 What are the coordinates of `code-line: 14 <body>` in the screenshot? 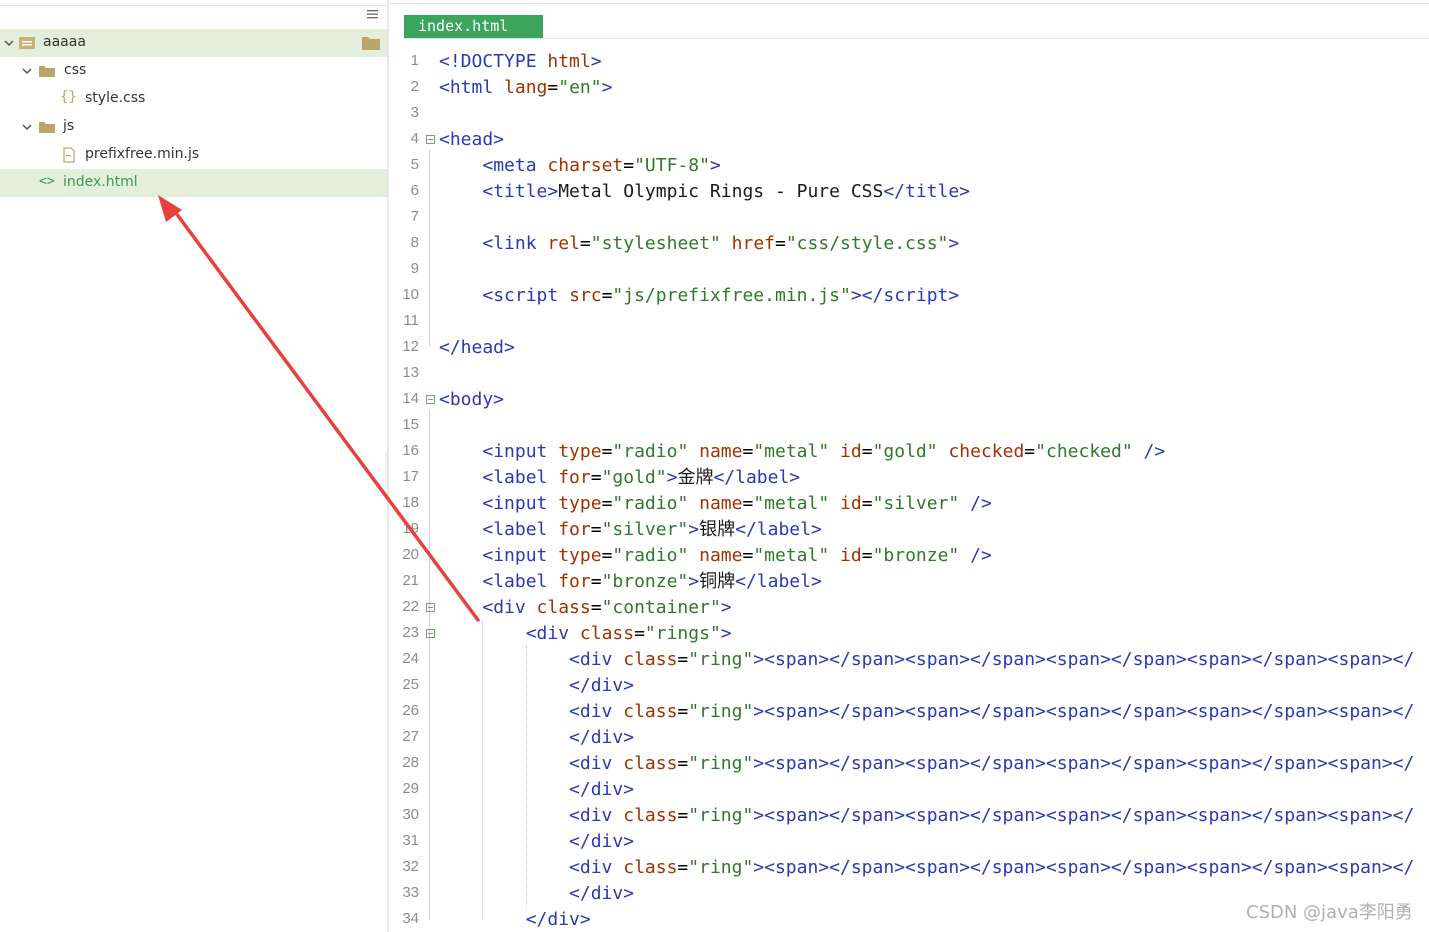 It's located at (909, 400).